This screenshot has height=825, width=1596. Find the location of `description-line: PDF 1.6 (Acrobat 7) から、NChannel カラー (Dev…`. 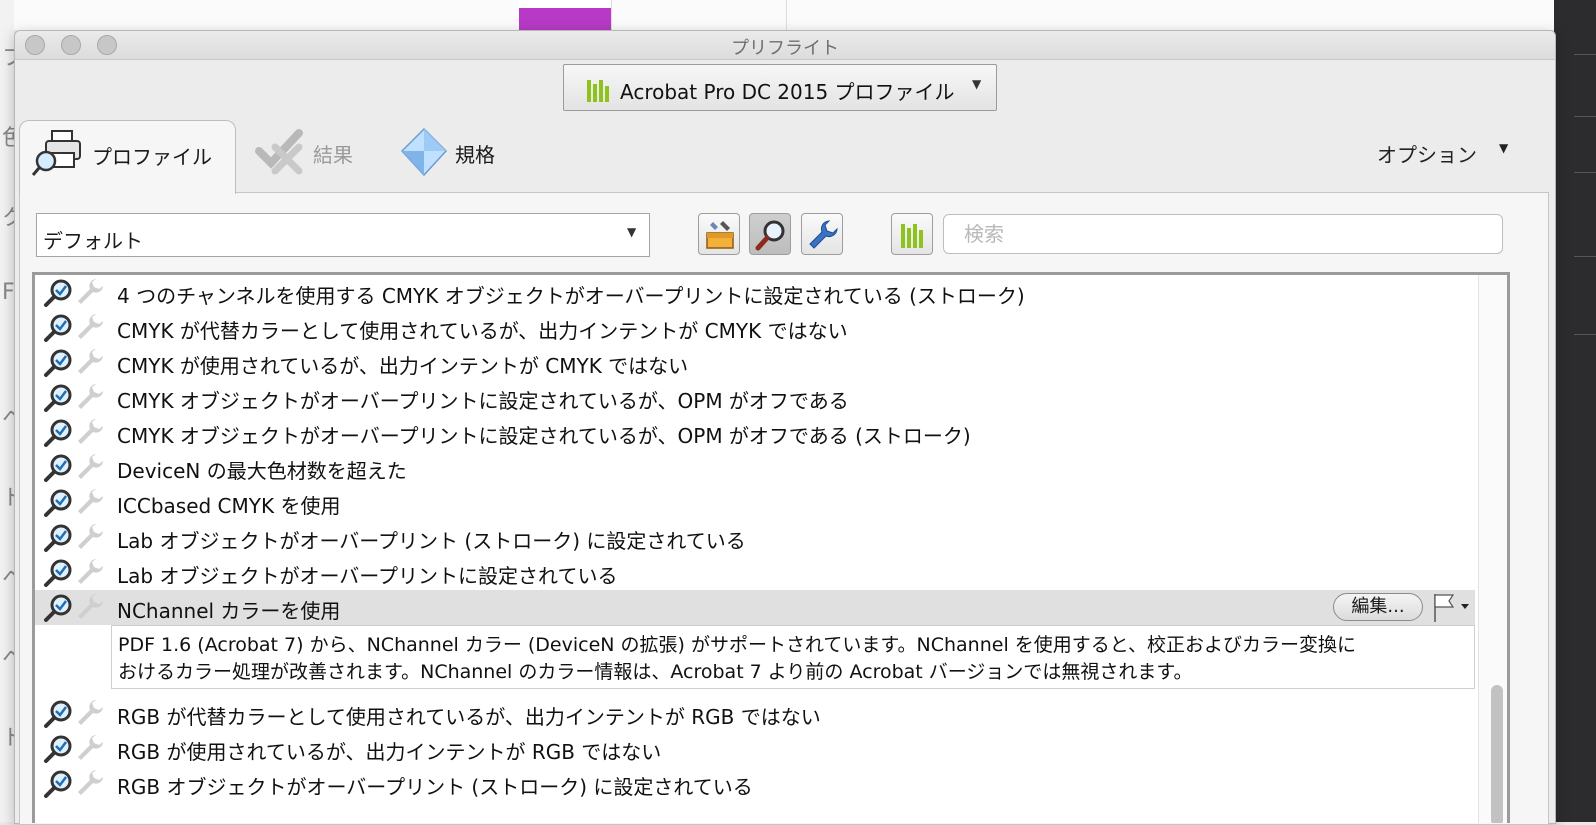

description-line: PDF 1.6 (Acrobat 7) から、NChannel カラー (Dev… is located at coordinates (737, 645).